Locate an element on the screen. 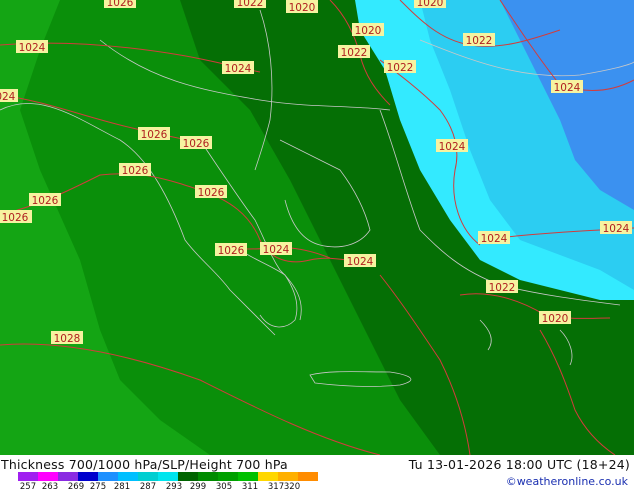 This screenshot has width=634, height=492. legend-tick-label: 287 is located at coordinates (148, 487).